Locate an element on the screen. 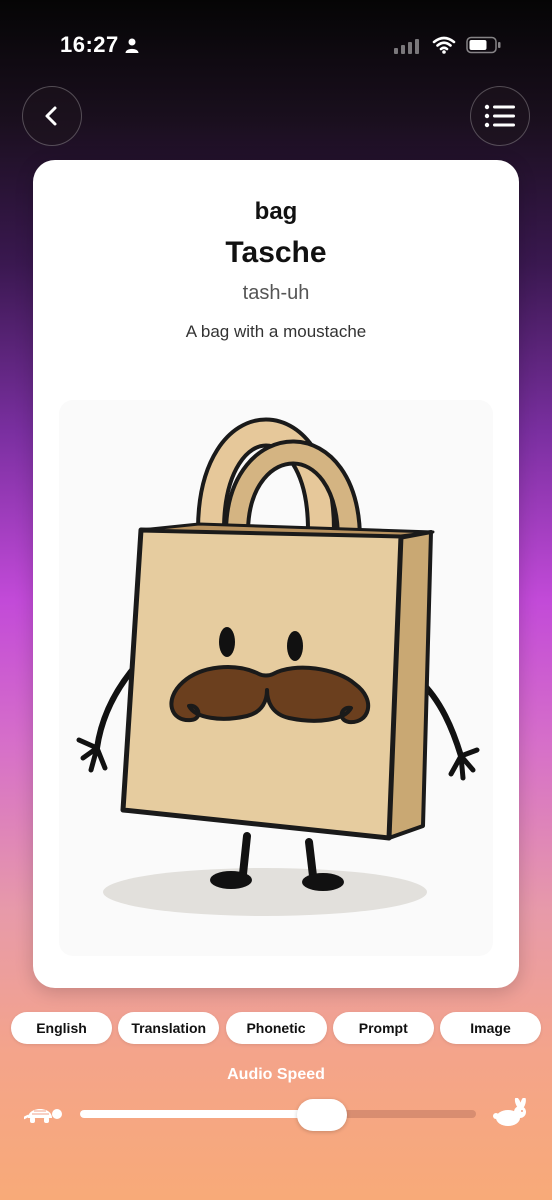 This screenshot has height=1200, width=552. list-icon is located at coordinates (499, 116).